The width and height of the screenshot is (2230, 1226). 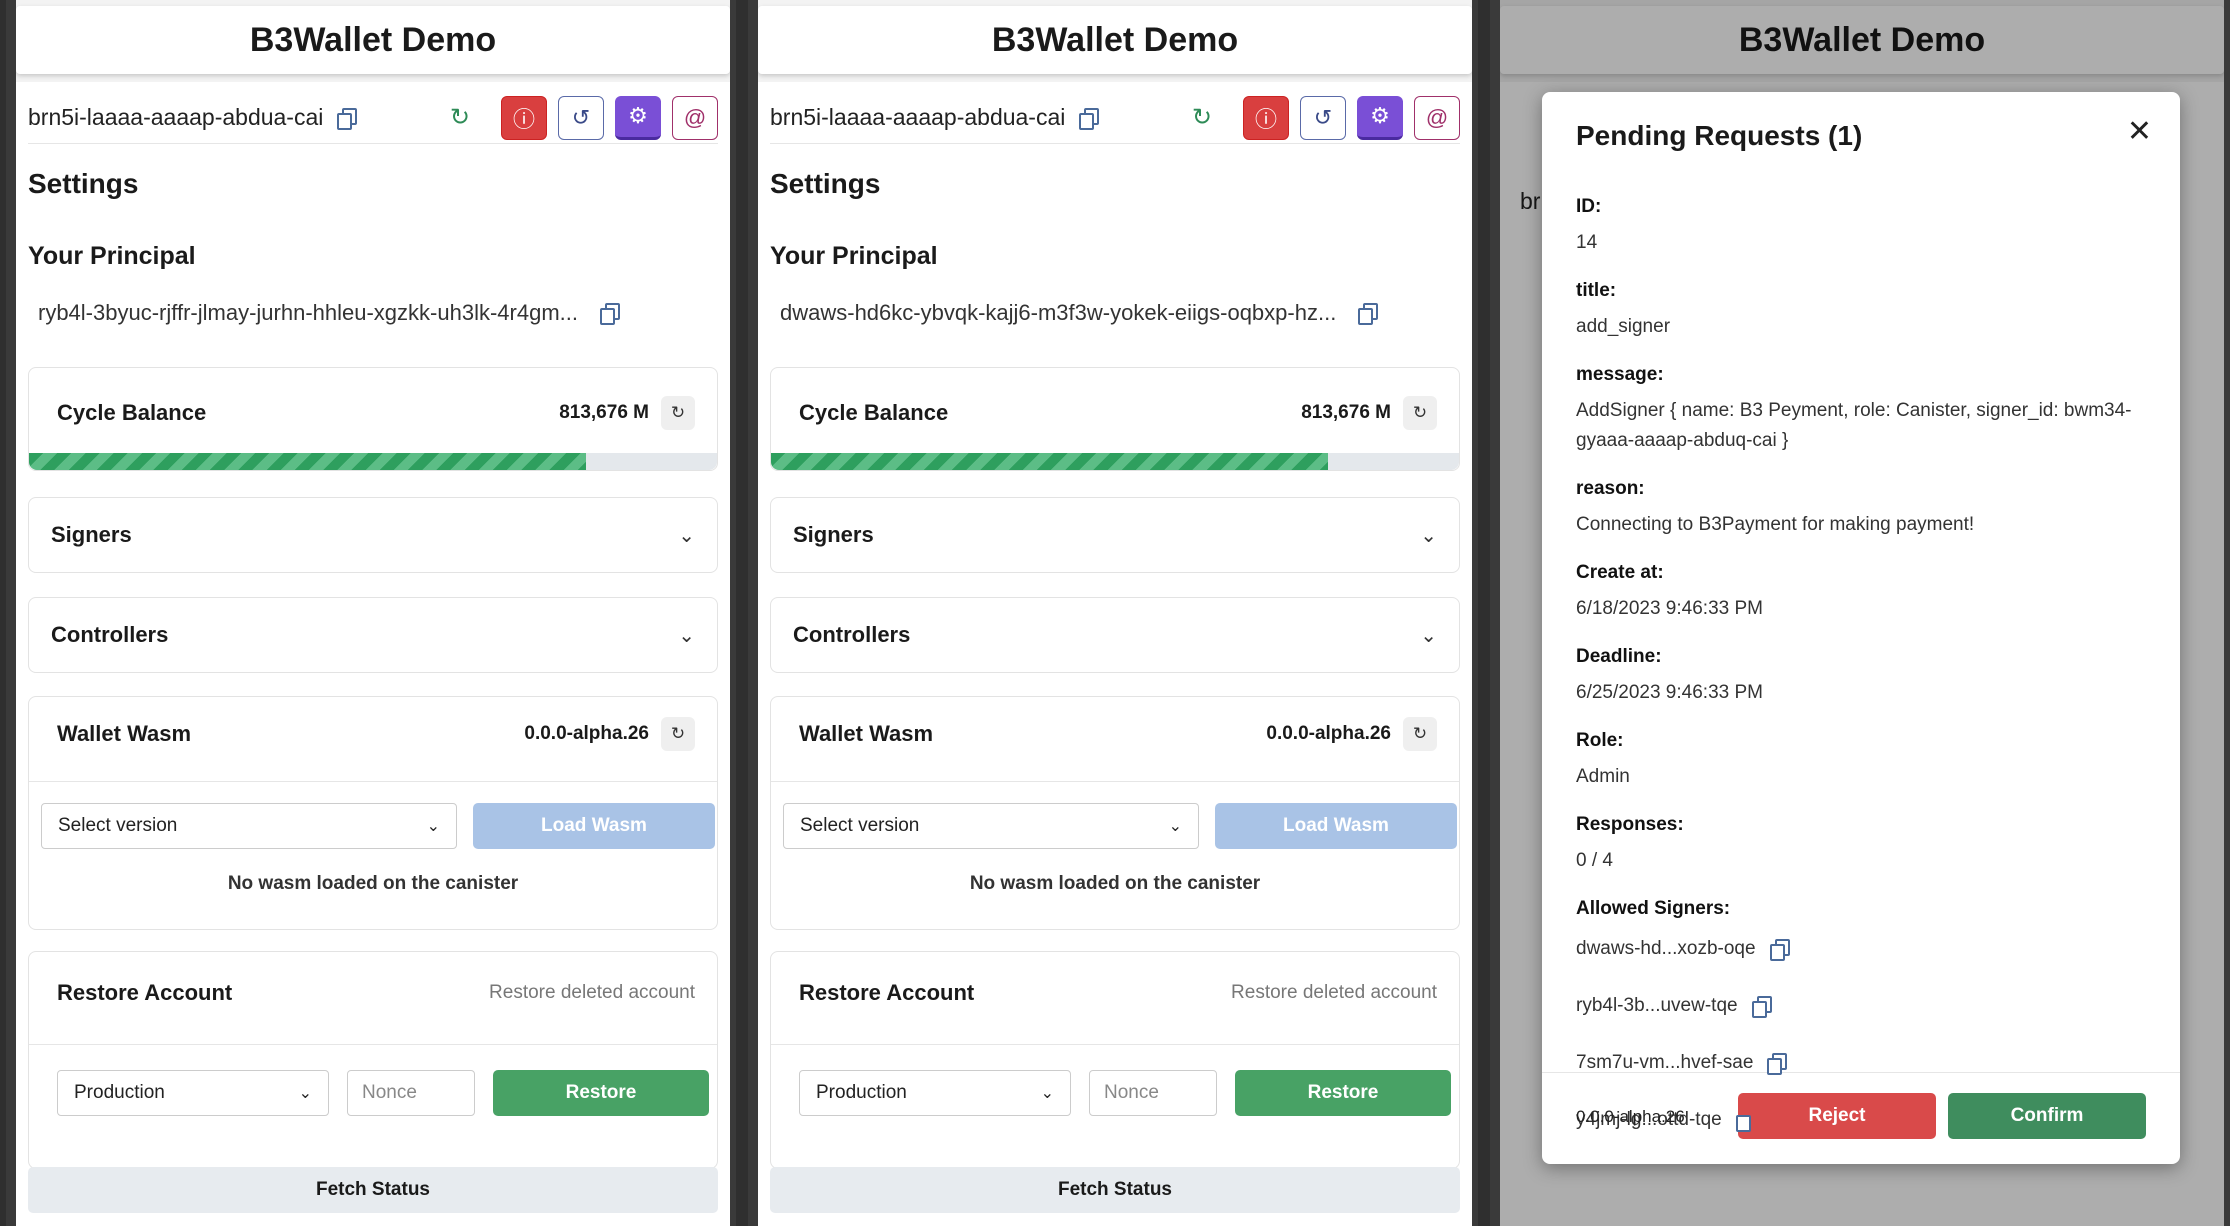 I want to click on field-label: Create at:, so click(x=1620, y=572).